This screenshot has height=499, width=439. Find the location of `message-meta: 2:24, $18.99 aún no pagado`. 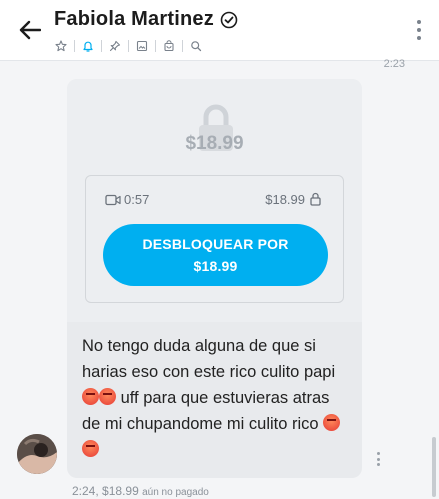

message-meta: 2:24, $18.99 aún no pagado is located at coordinates (140, 491).